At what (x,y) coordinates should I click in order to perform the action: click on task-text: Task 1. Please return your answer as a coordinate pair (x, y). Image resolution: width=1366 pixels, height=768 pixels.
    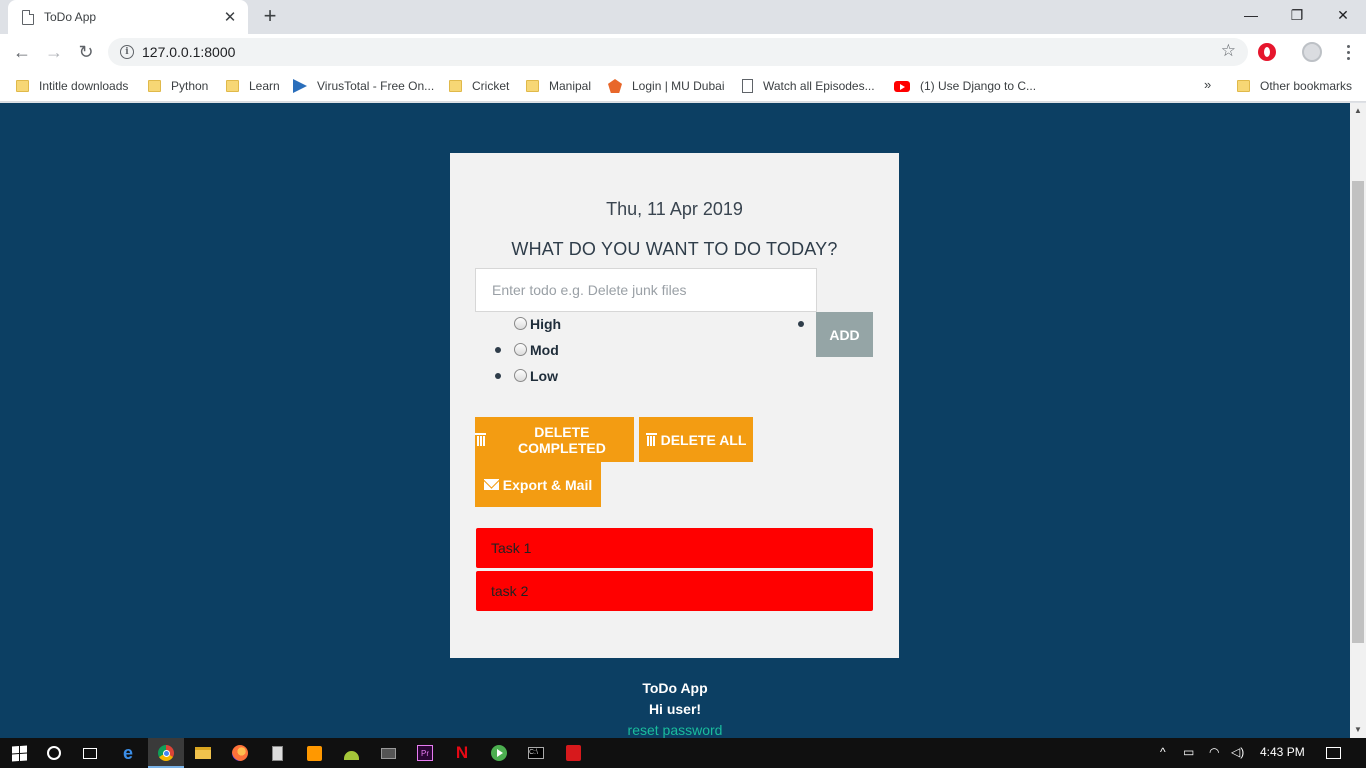
    Looking at the image, I should click on (511, 548).